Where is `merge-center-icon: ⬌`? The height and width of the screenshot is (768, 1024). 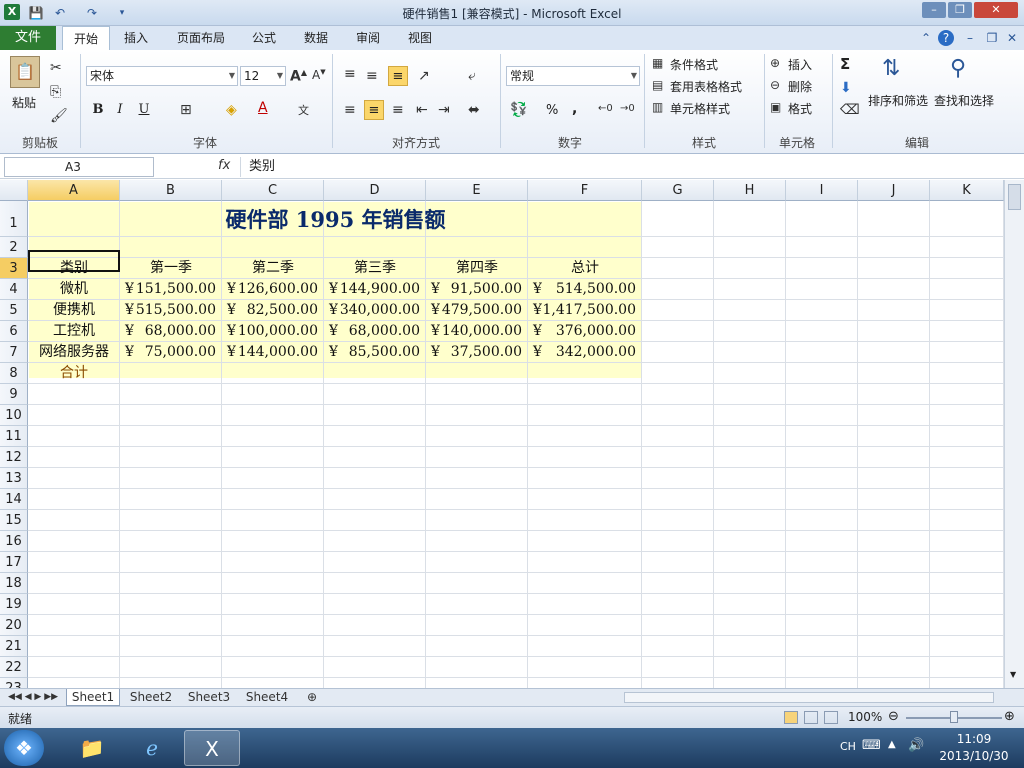
merge-center-icon: ⬌ is located at coordinates (474, 110).